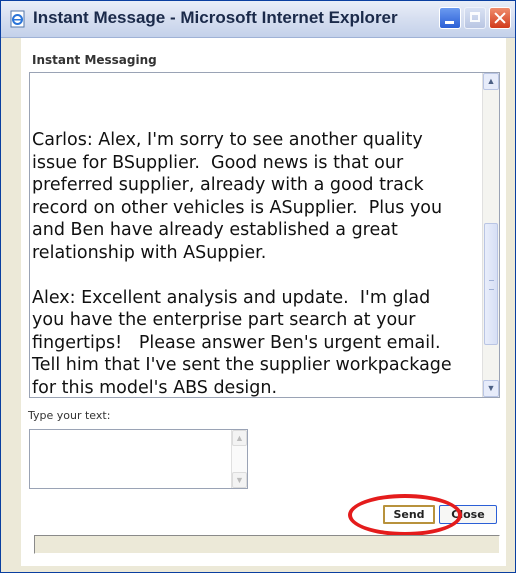 The width and height of the screenshot is (518, 575). What do you see at coordinates (239, 459) in the screenshot?
I see `compose-scrollbar: ▲ ▼` at bounding box center [239, 459].